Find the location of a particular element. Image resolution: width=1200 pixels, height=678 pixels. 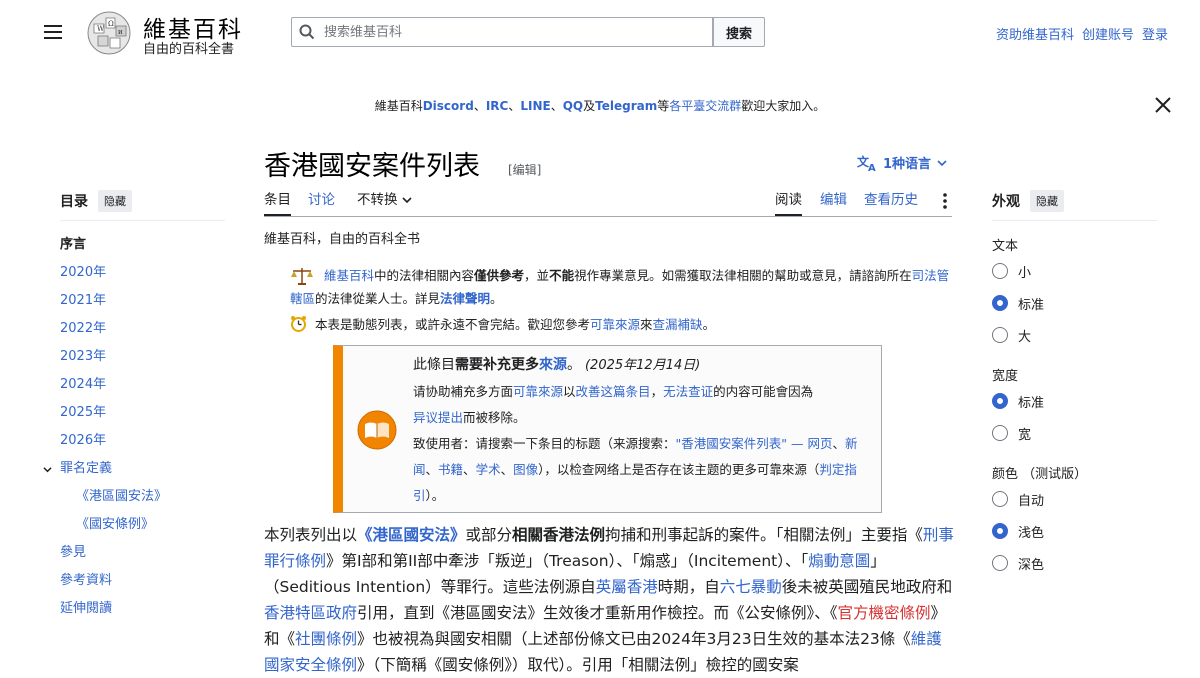

main-menu-button is located at coordinates (54, 32).